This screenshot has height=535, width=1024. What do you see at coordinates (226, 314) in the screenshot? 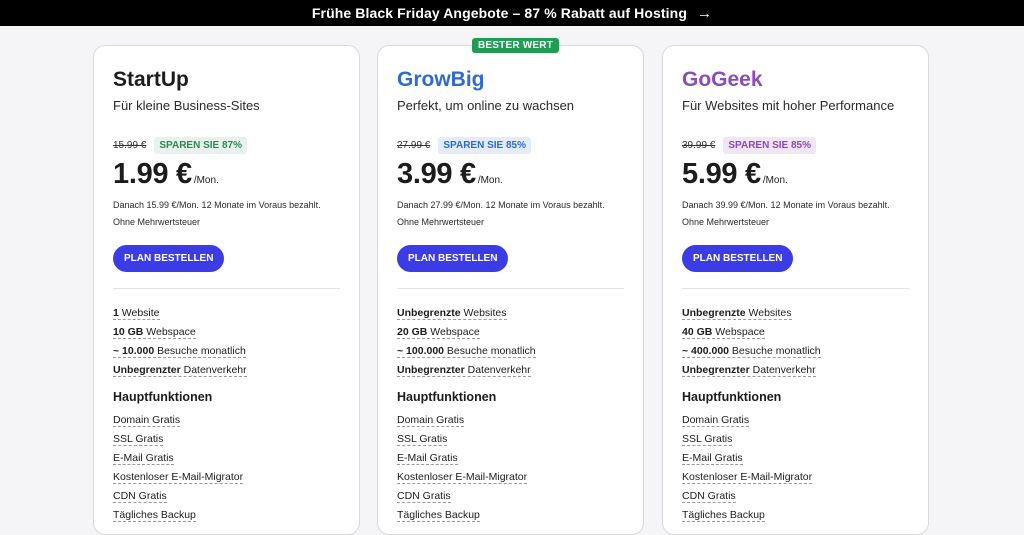
I see `spec-item: 1 Website` at bounding box center [226, 314].